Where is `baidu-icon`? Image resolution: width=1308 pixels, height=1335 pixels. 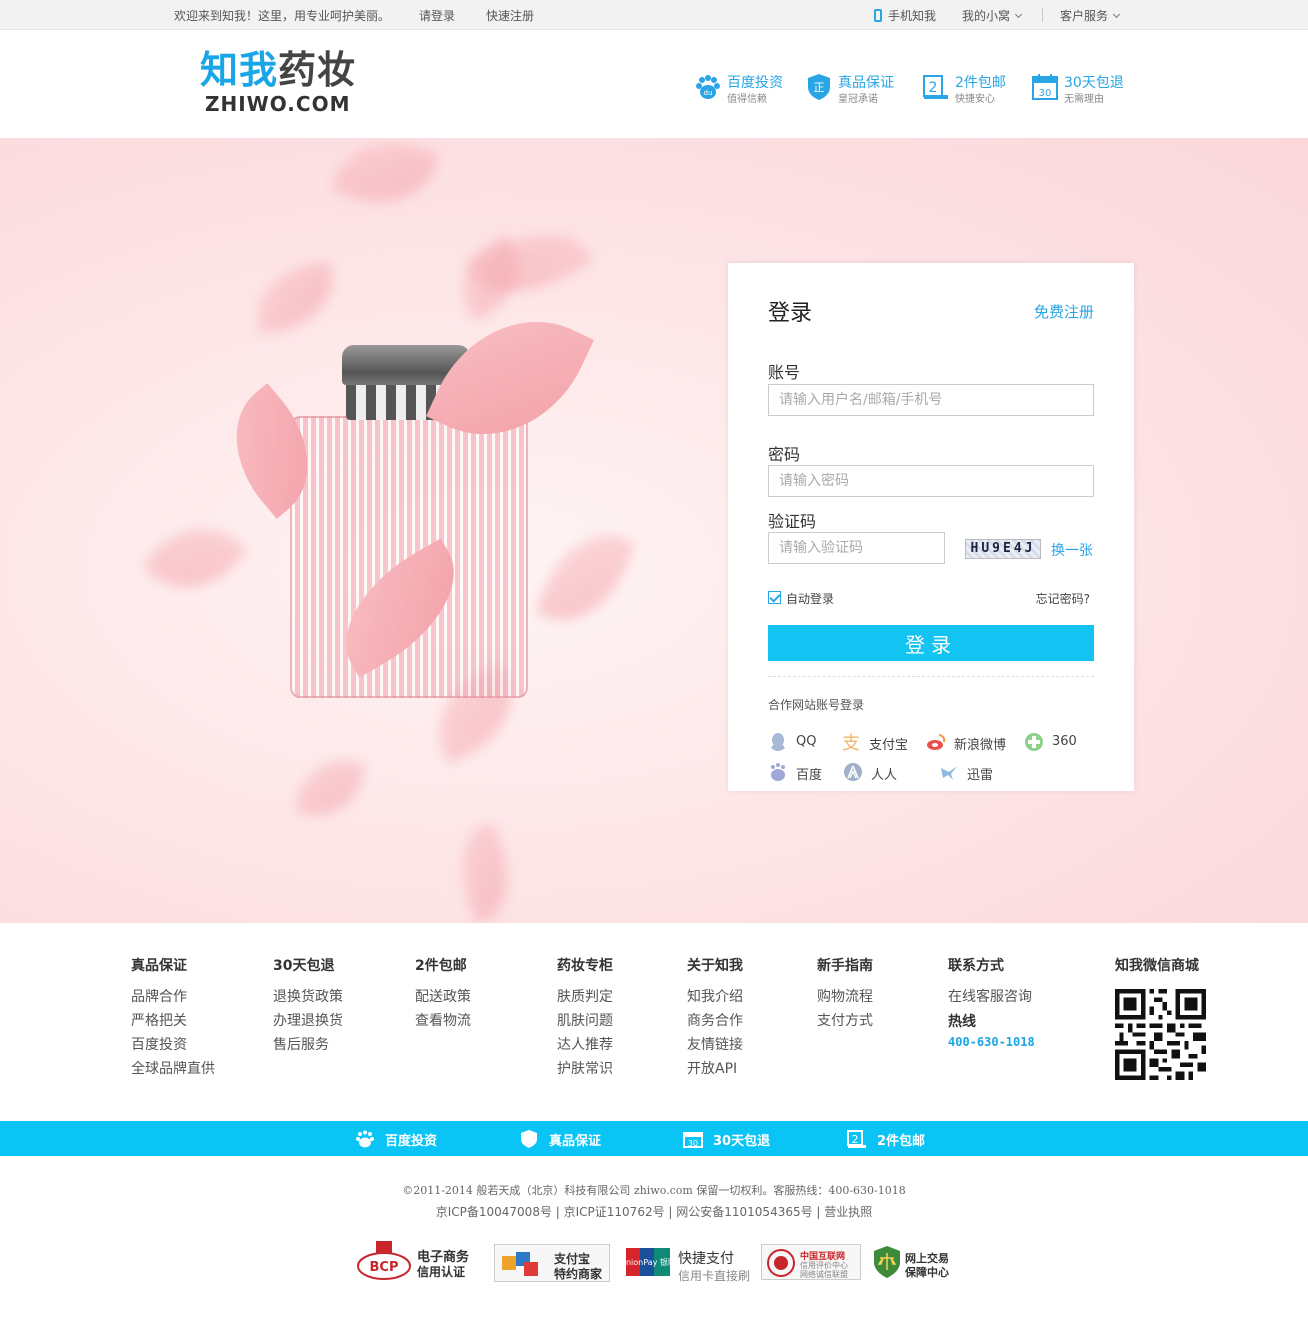
baidu-icon is located at coordinates (778, 772).